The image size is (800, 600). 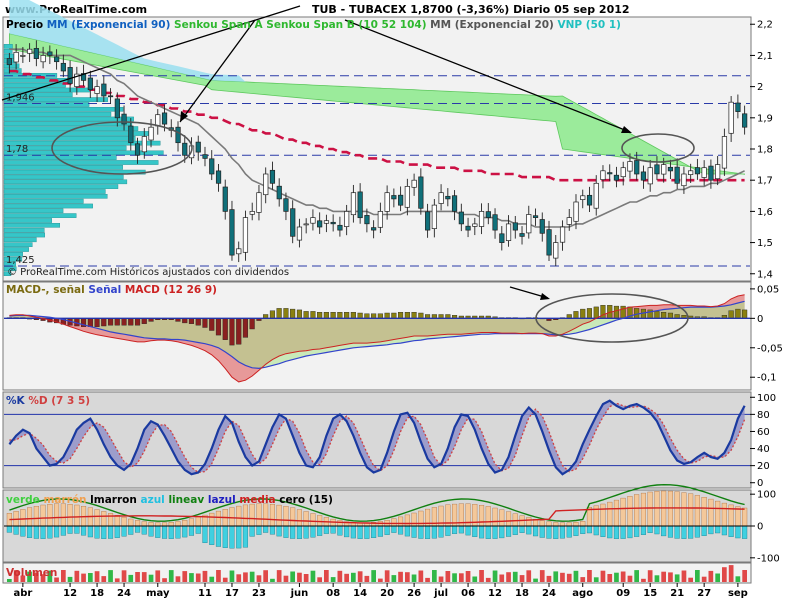 What do you see at coordinates (765, 274) in the screenshot?
I see `y-tick-label: 1,4` at bounding box center [765, 274].